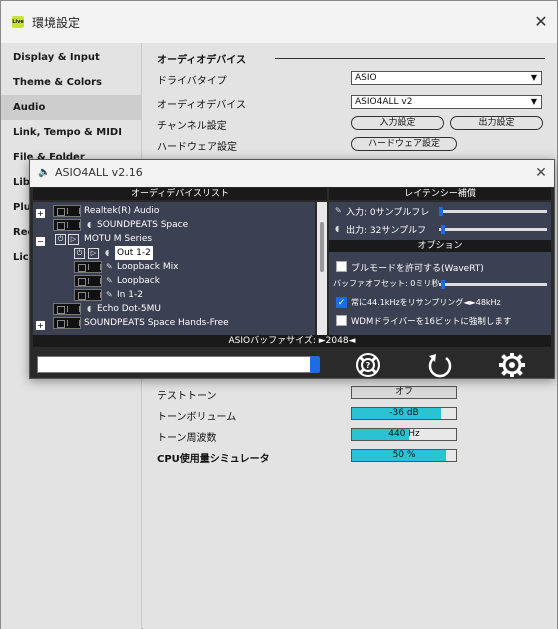 This screenshot has height=629, width=558. What do you see at coordinates (341, 266) in the screenshot?
I see `wavert-checkbox` at bounding box center [341, 266].